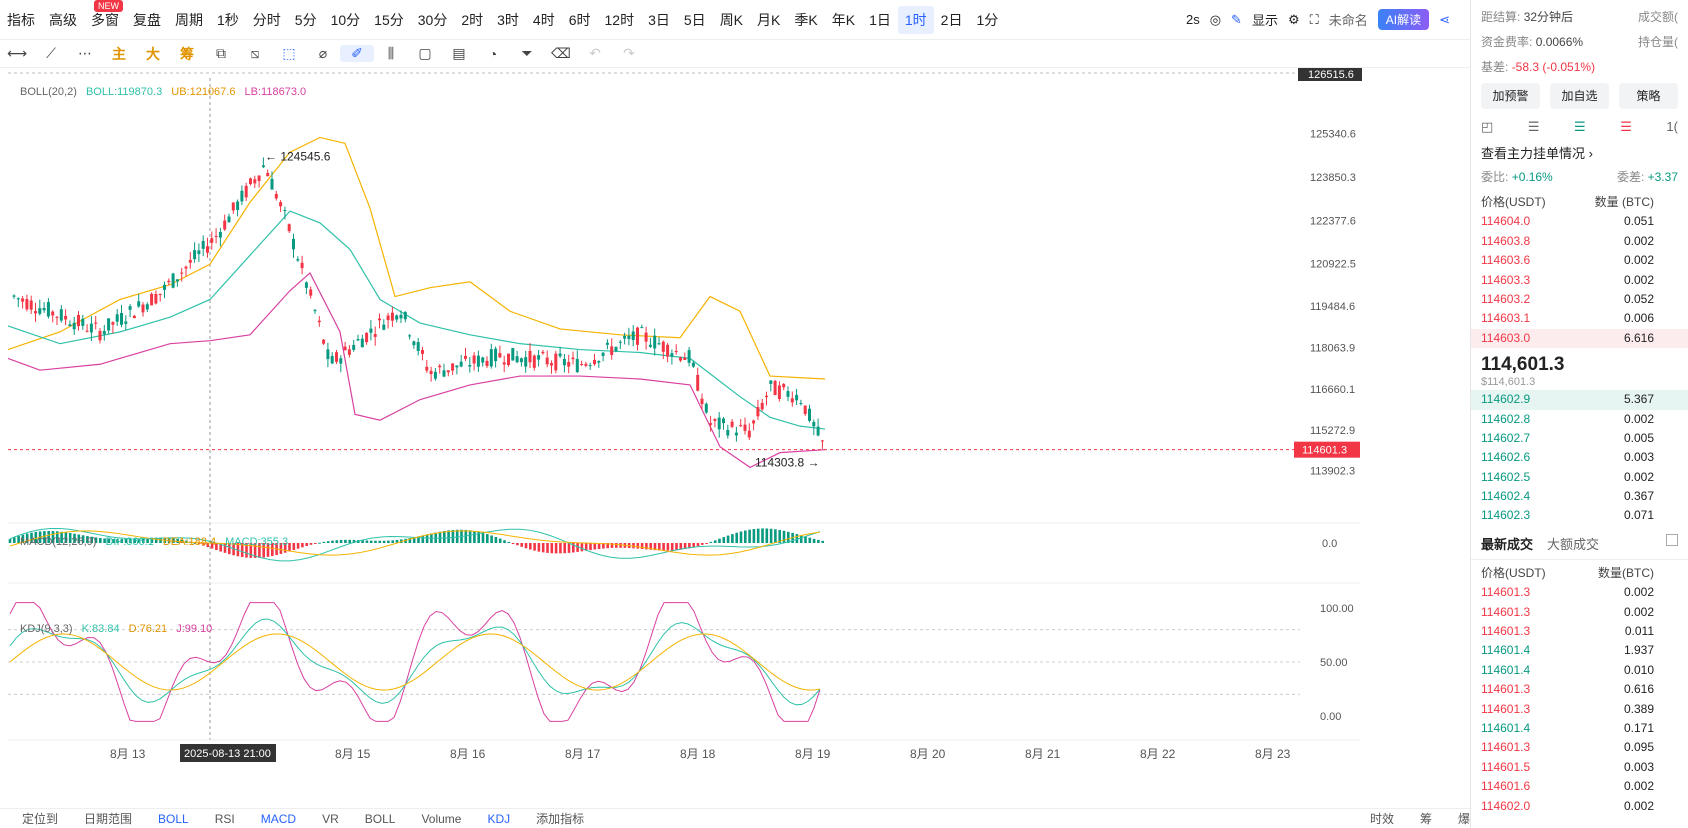 This screenshot has height=828, width=1688. Describe the element at coordinates (1507, 543) in the screenshot. I see `tab-latest-trades: 最新成交` at that location.